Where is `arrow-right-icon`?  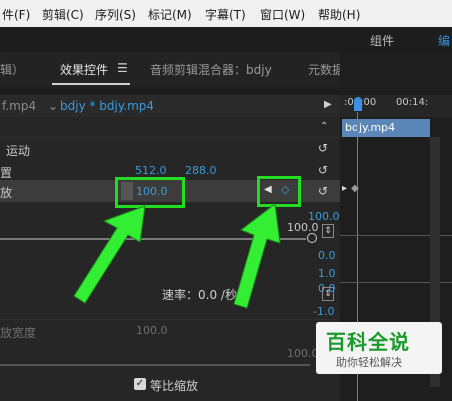
arrow-right-icon is located at coordinates (257, 256).